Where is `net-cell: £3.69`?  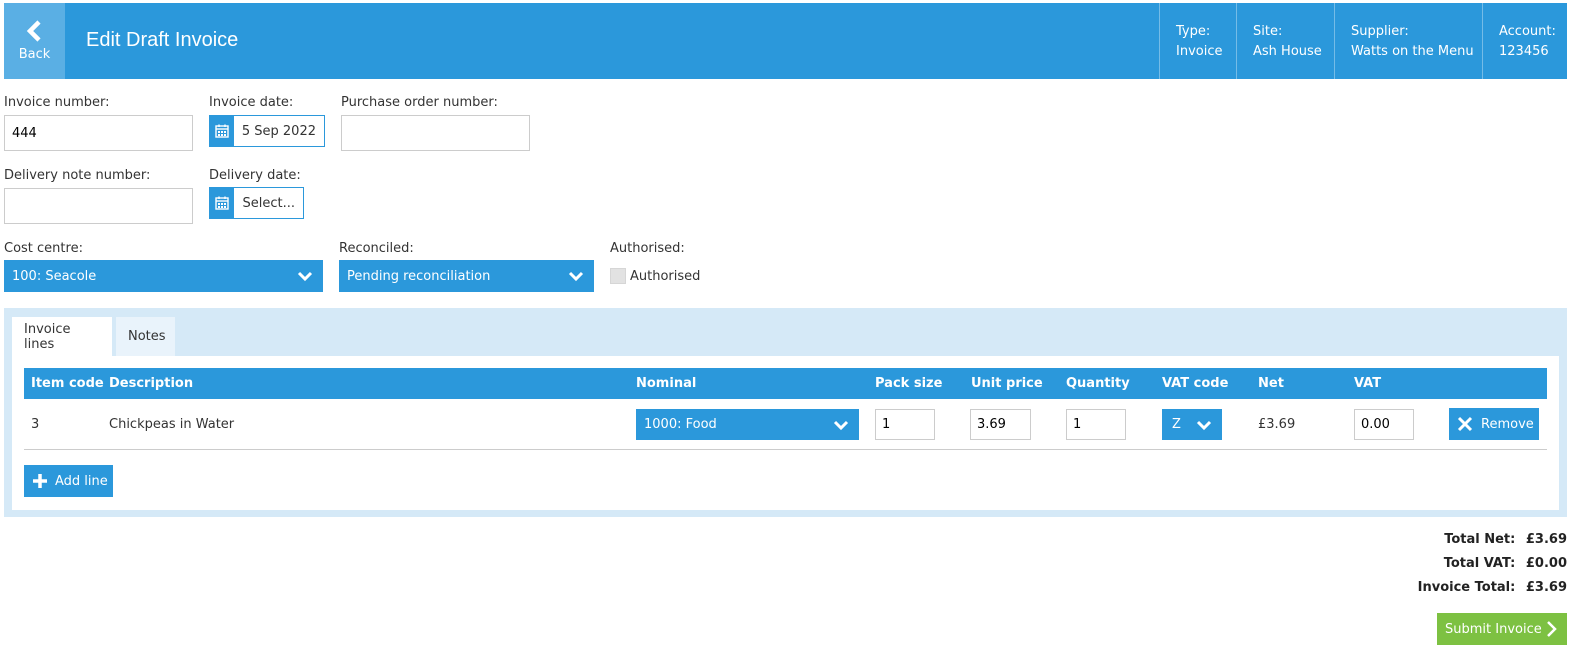
net-cell: £3.69 is located at coordinates (1277, 424).